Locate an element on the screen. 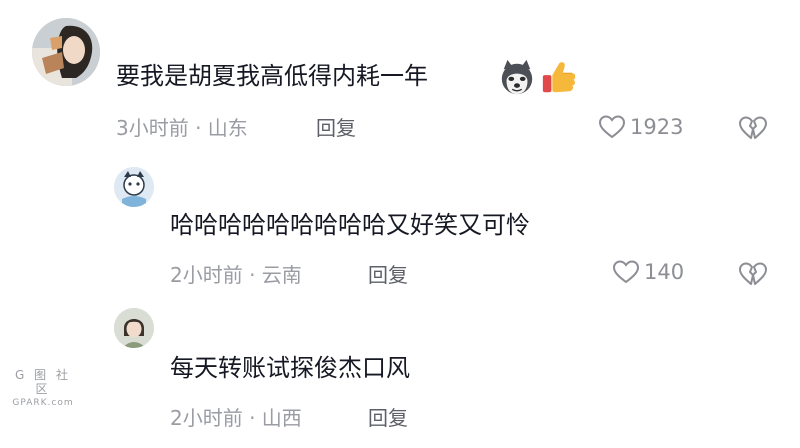 The image size is (800, 448). like-button: 1923 is located at coordinates (640, 127).